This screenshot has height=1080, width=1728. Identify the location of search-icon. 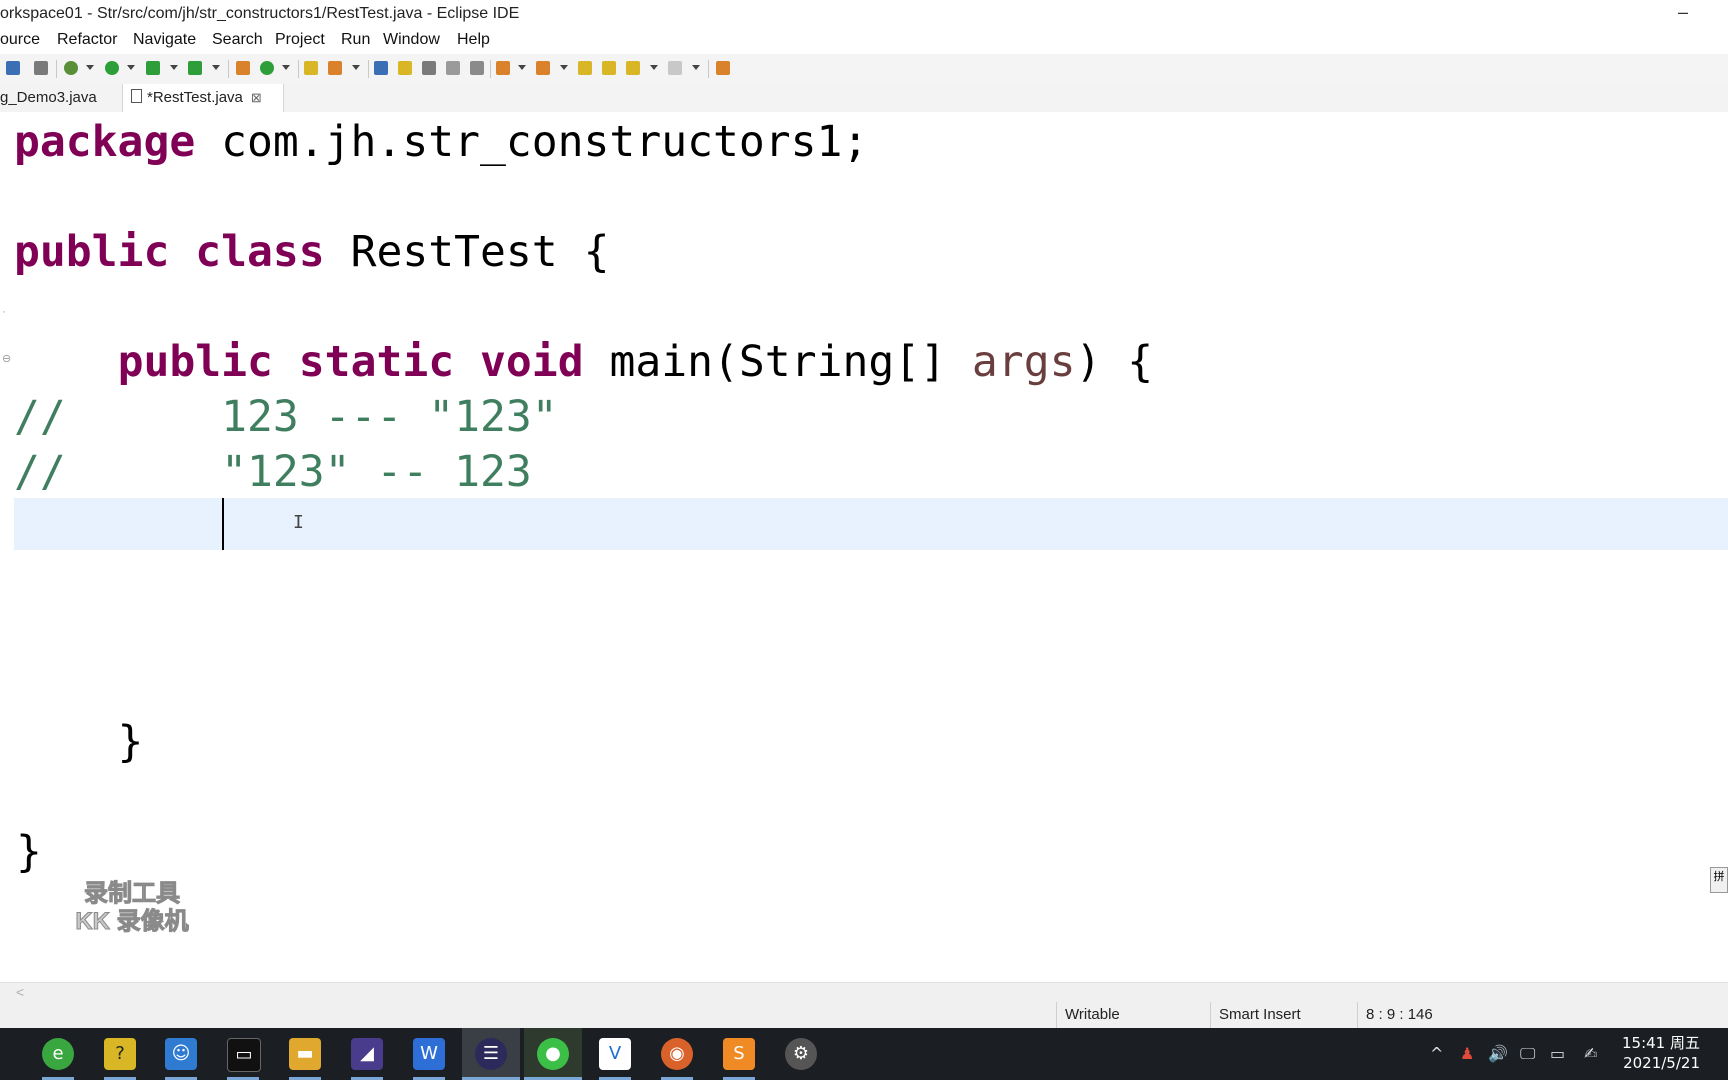
(335, 68).